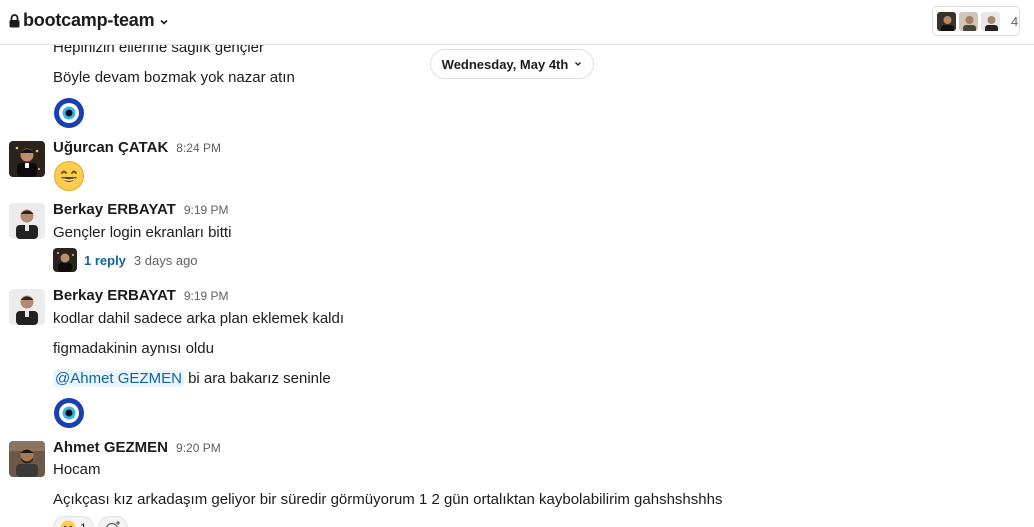 This screenshot has width=1034, height=527. Describe the element at coordinates (505, 64) in the screenshot. I see `date-label: Wednesday, May 4th` at that location.